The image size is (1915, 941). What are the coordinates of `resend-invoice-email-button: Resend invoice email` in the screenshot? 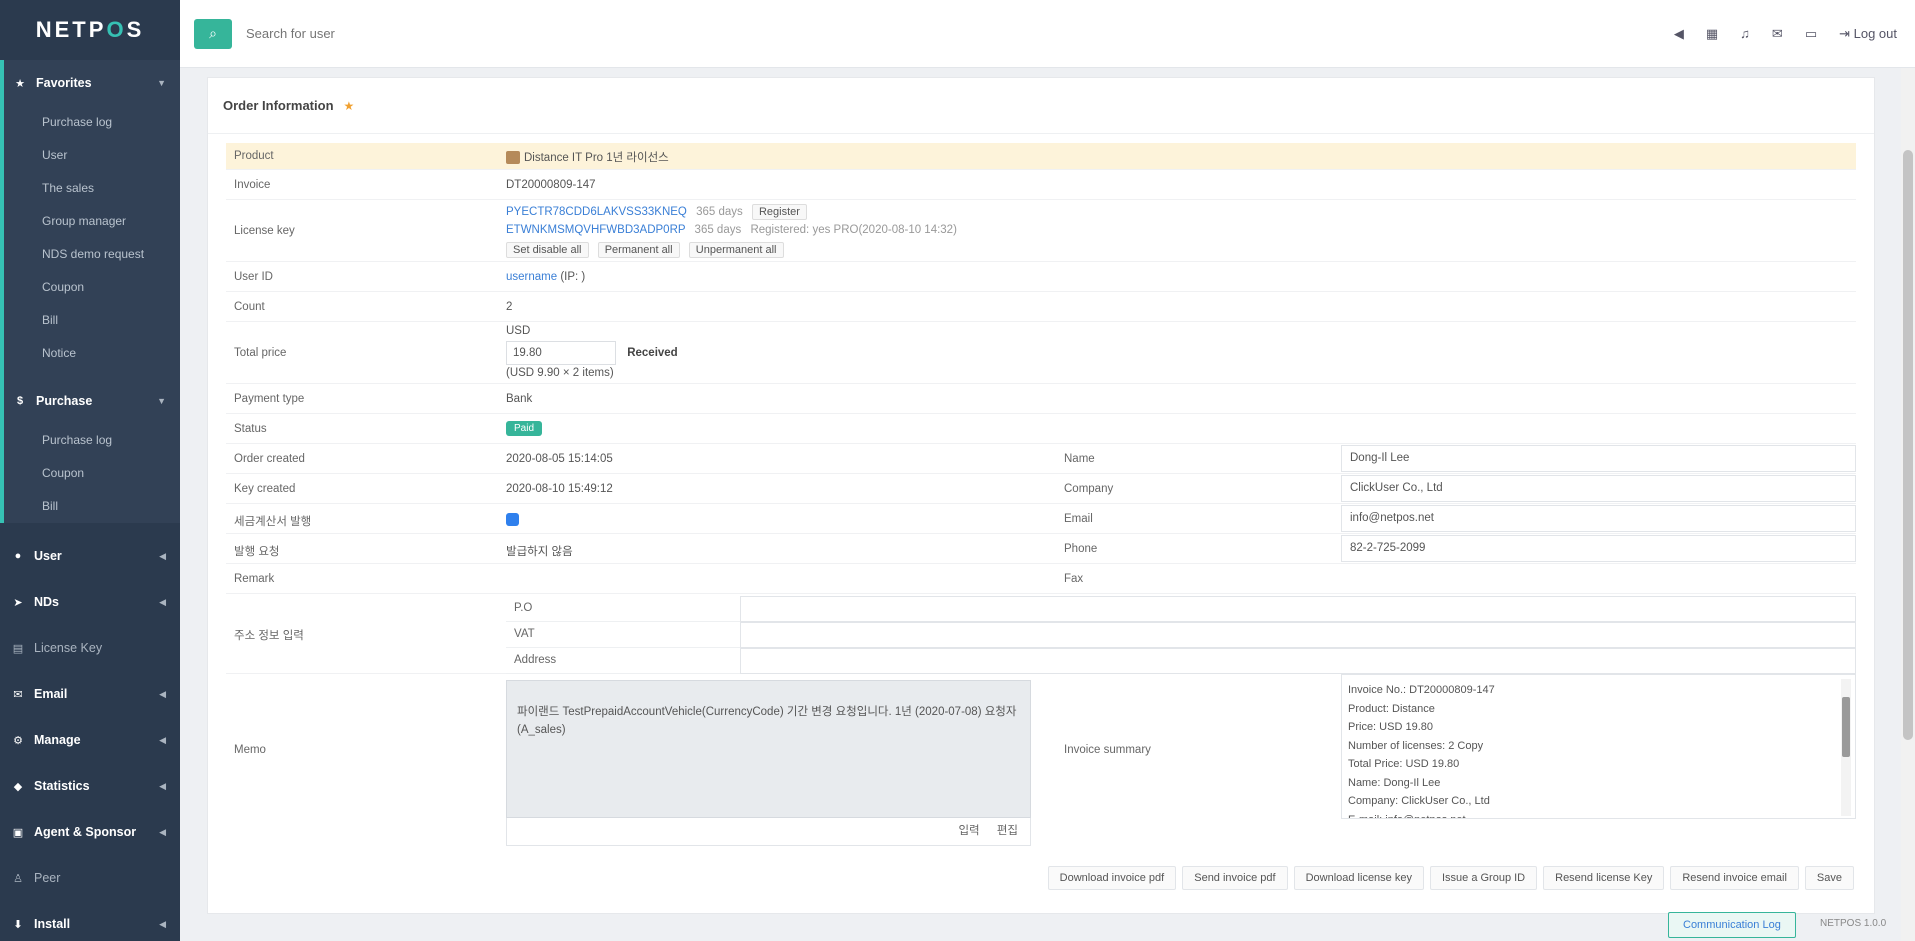 It's located at (1734, 878).